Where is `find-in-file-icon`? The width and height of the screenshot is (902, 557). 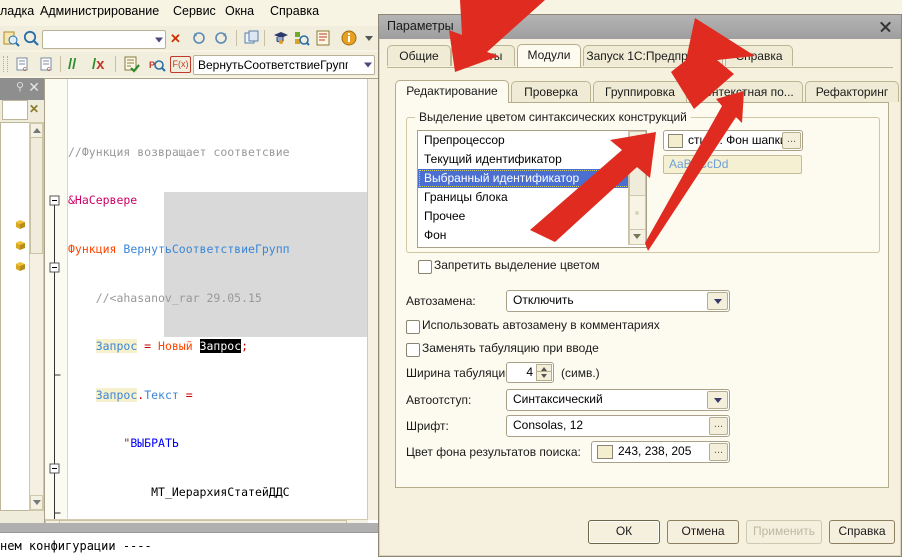
find-in-file-icon is located at coordinates (11, 38).